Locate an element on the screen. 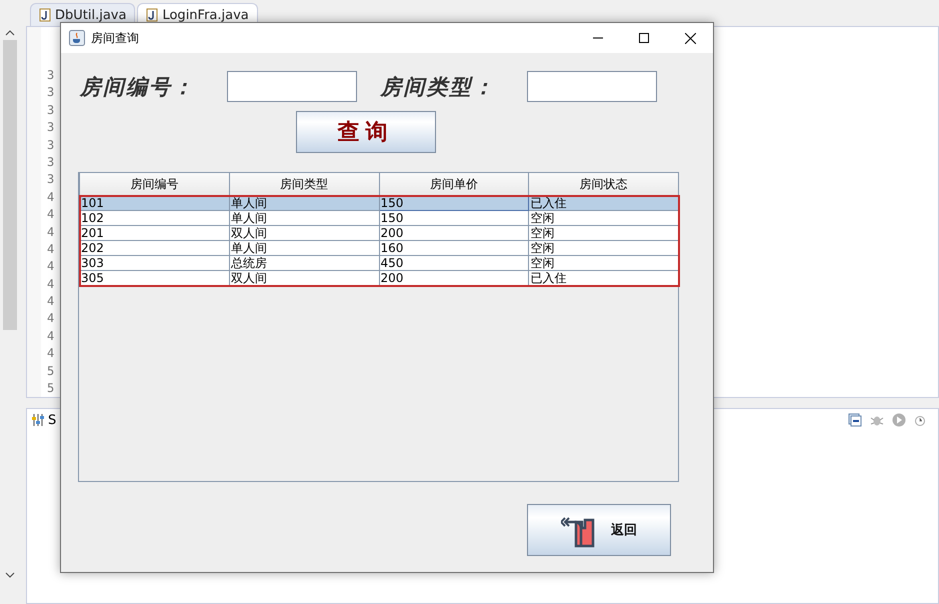 The width and height of the screenshot is (939, 604). collapse-icon is located at coordinates (855, 420).